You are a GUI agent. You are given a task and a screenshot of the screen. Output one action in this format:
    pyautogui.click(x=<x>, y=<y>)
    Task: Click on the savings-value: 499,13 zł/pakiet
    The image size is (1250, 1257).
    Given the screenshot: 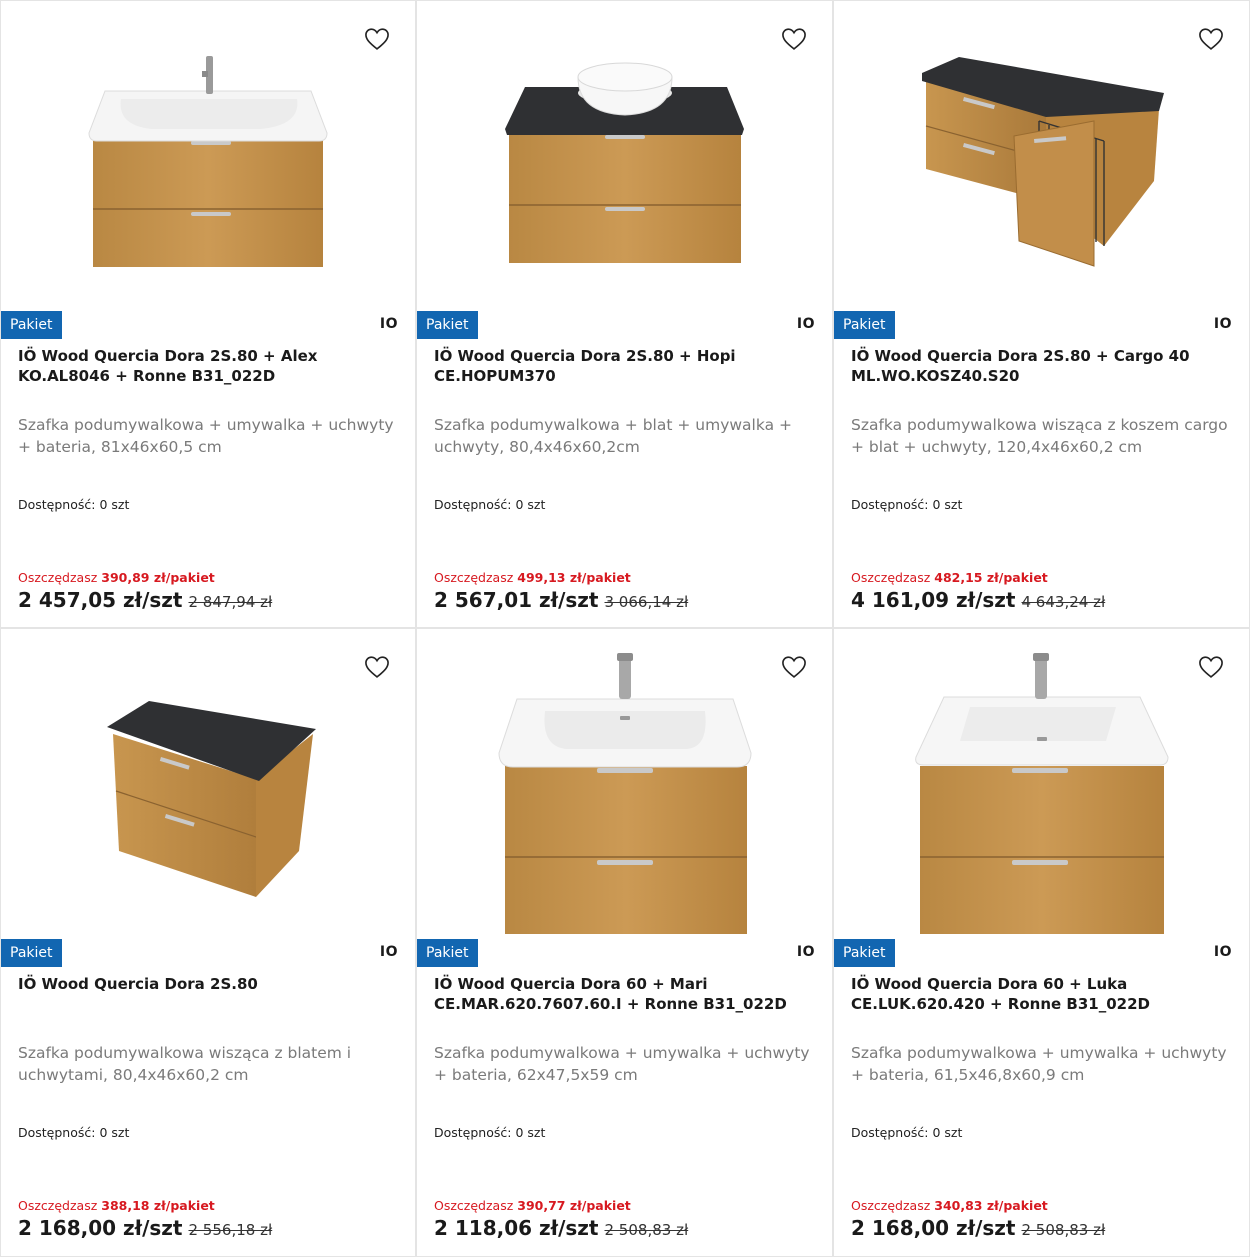 What is the action you would take?
    pyautogui.click(x=574, y=577)
    